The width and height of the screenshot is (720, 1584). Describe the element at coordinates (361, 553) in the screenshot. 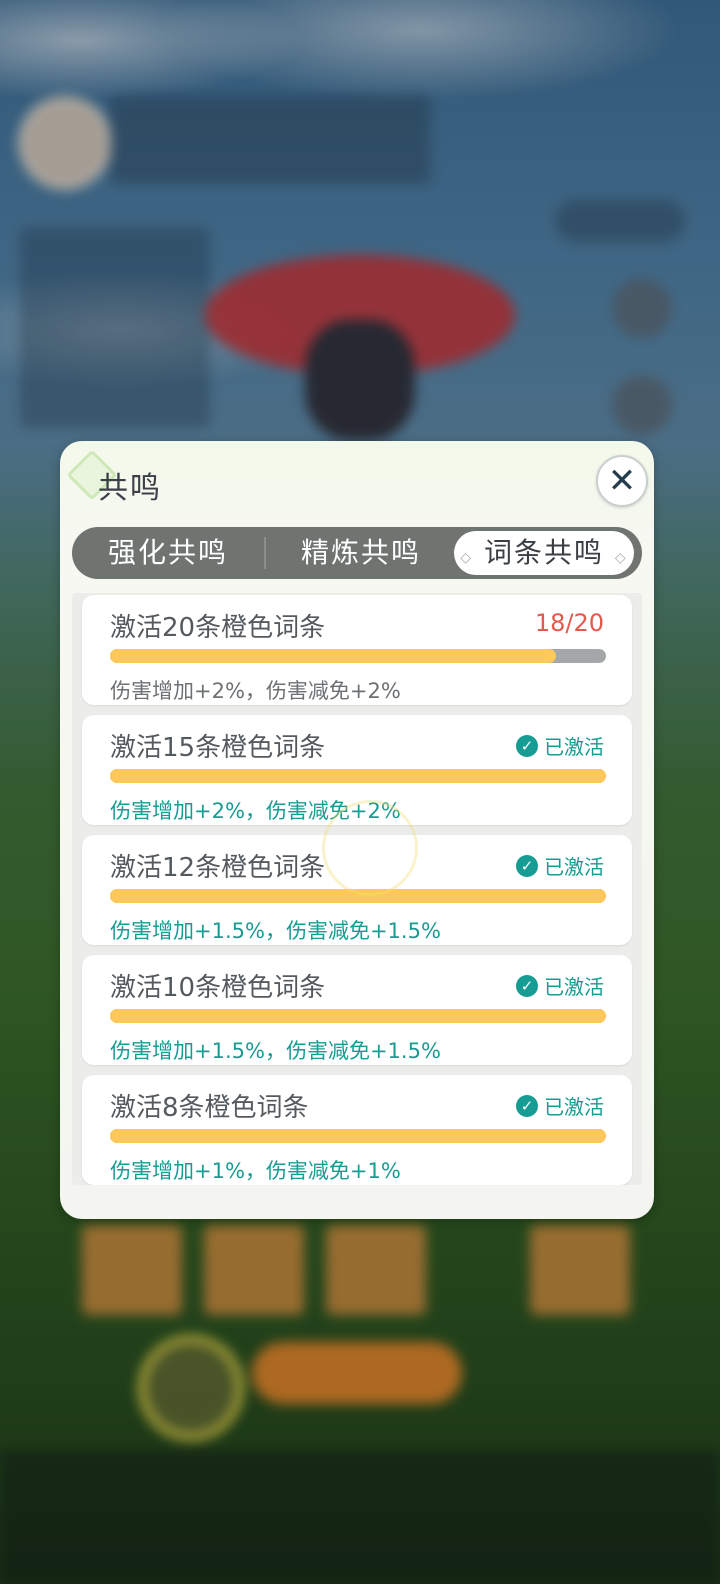

I see `tab-refine-resonance: 精炼共鸣` at that location.